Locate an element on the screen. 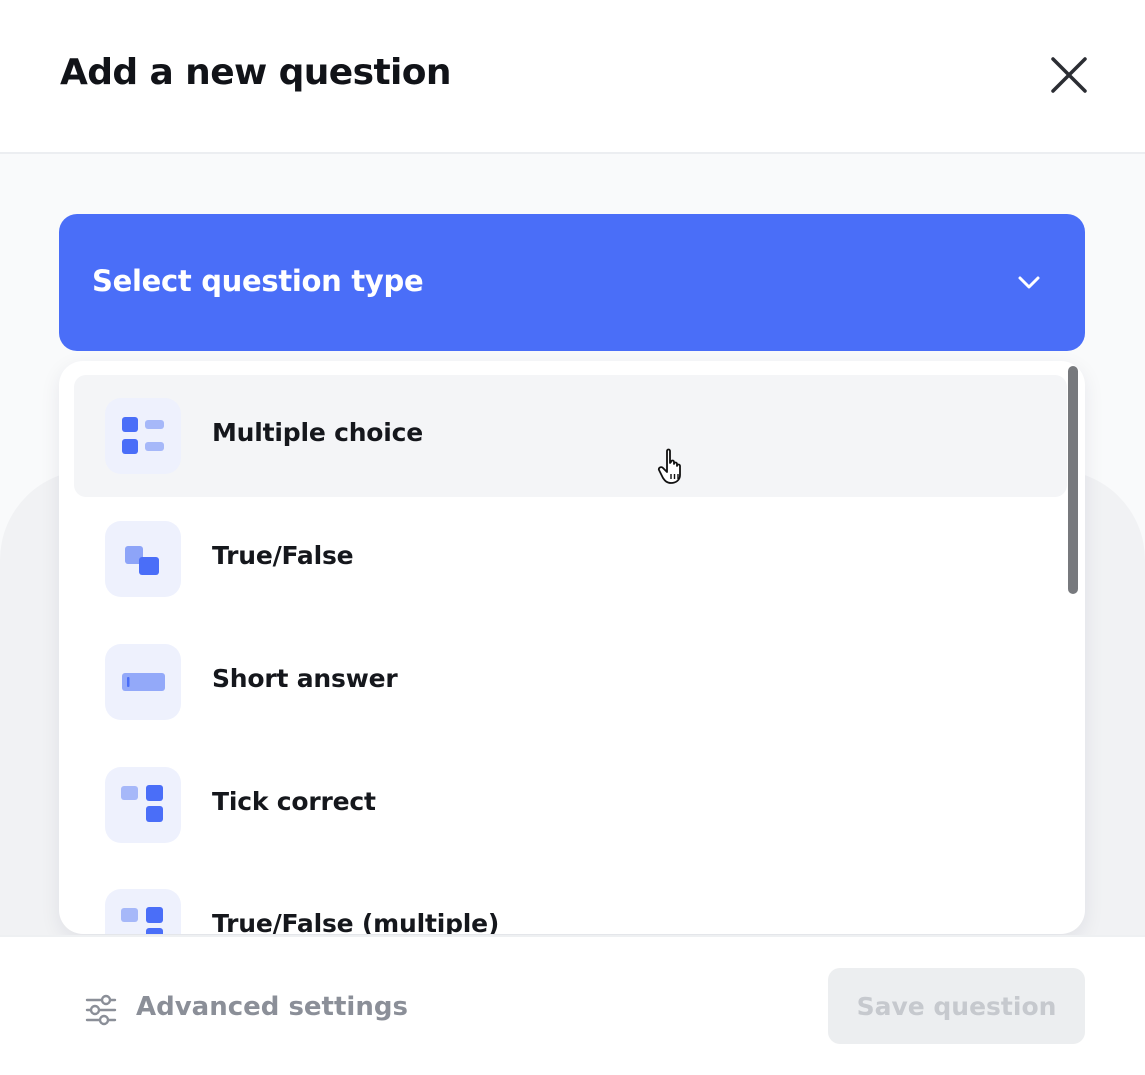 The height and width of the screenshot is (1075, 1145). option-short-answer: Short answer is located at coordinates (570, 682).